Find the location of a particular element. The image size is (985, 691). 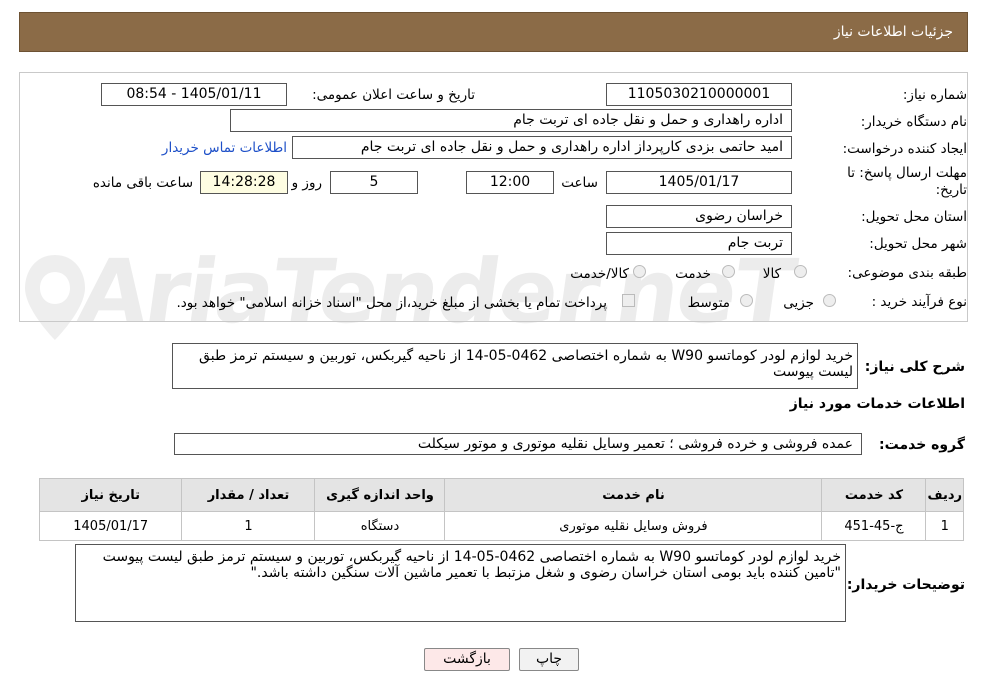

category-goods-service-radio is located at coordinates (639, 271).